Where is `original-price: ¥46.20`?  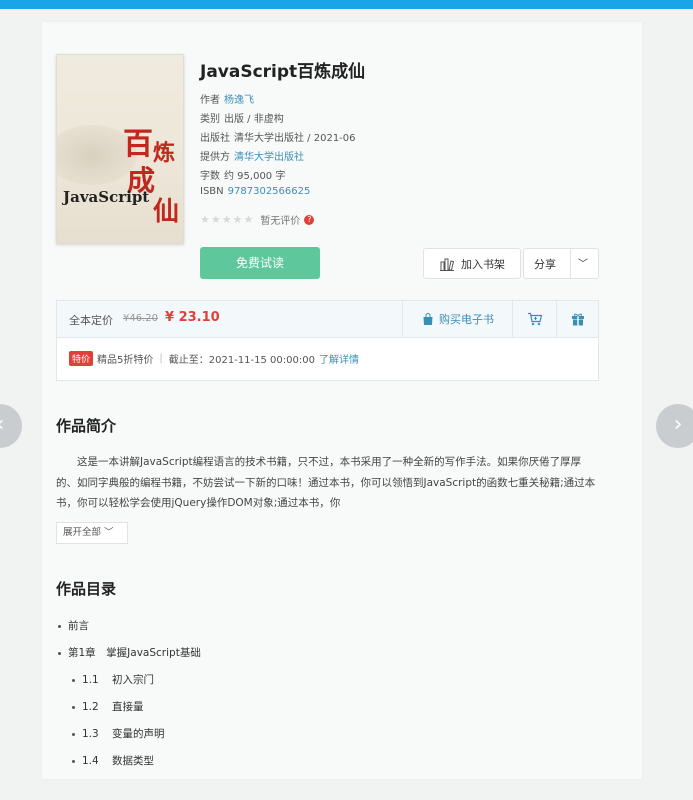
original-price: ¥46.20 is located at coordinates (140, 318).